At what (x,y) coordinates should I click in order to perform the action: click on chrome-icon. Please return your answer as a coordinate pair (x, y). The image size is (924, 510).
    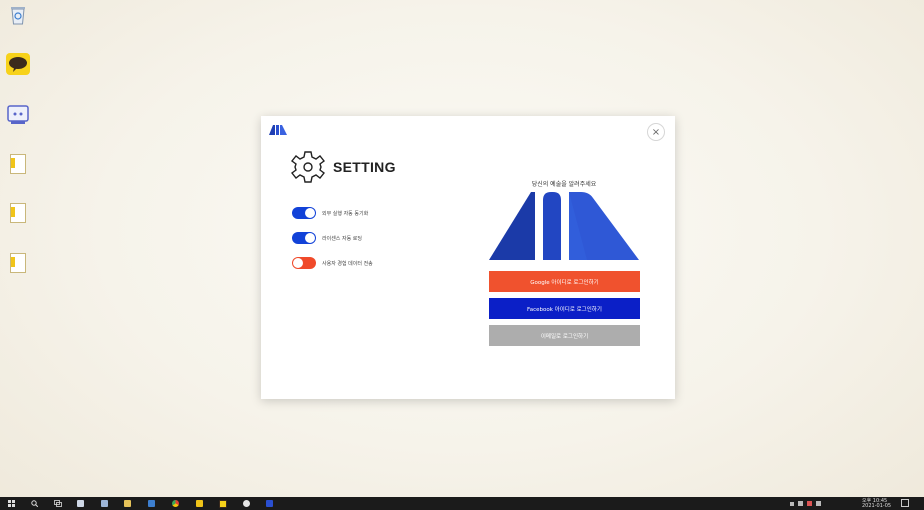
    Looking at the image, I should click on (175, 503).